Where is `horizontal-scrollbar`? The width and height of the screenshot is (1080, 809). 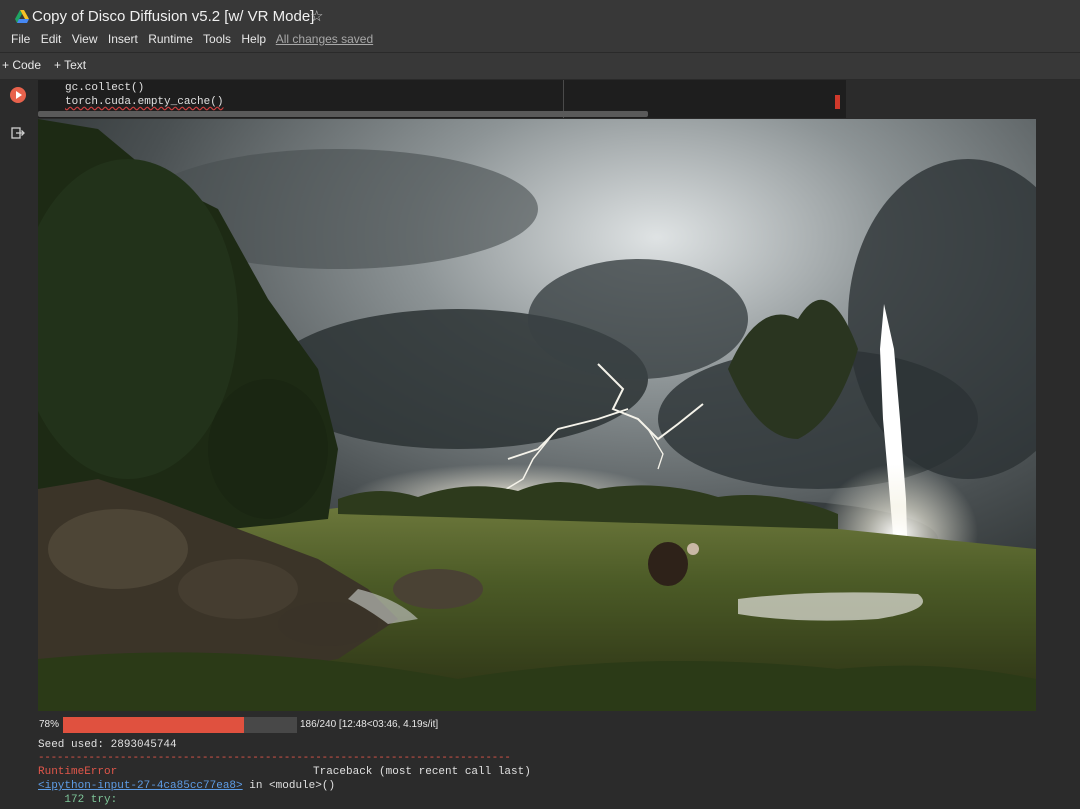
horizontal-scrollbar is located at coordinates (343, 114).